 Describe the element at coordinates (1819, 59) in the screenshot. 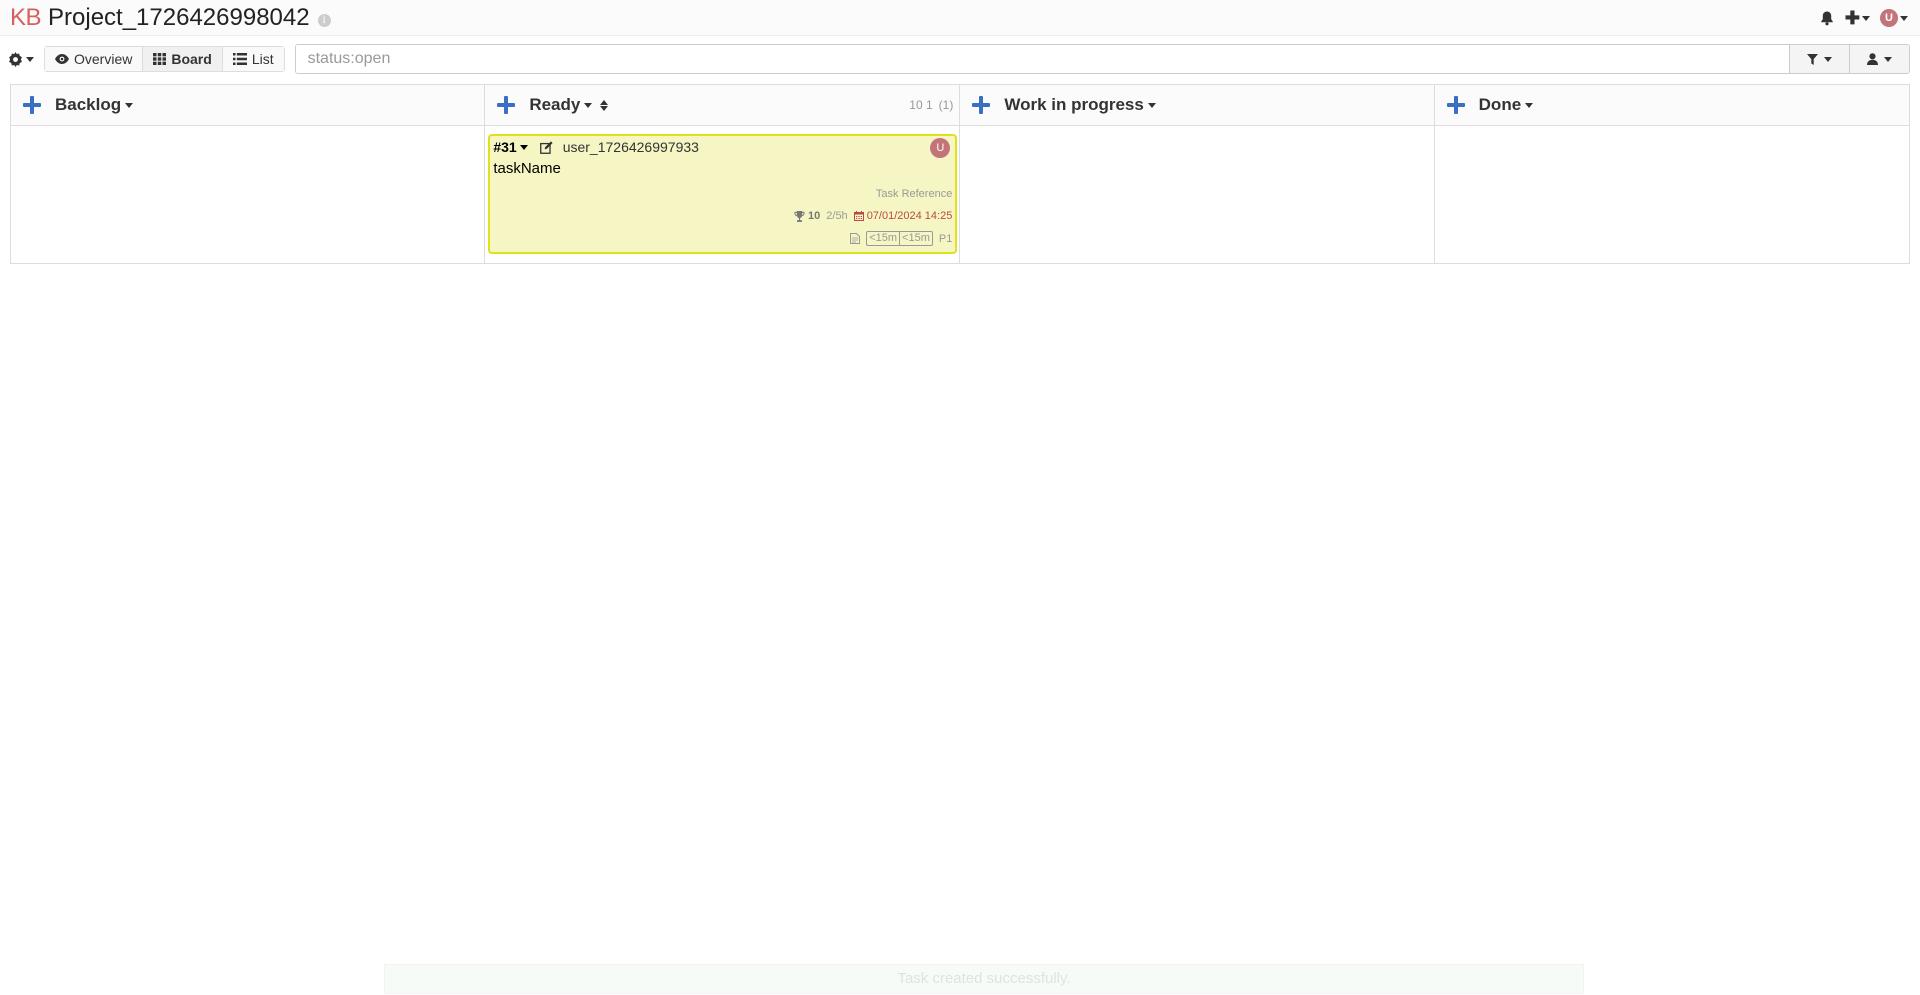

I see `filter-dropdown` at that location.